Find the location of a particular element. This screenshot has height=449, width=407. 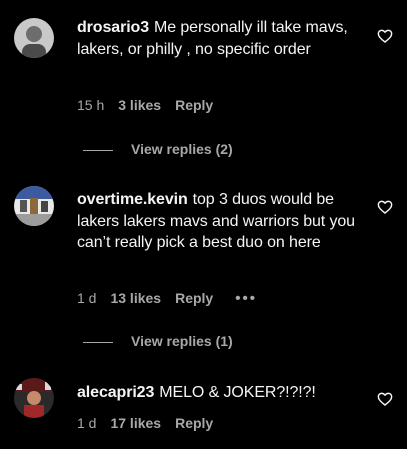

view-replies-label: View replies (2) is located at coordinates (182, 149).